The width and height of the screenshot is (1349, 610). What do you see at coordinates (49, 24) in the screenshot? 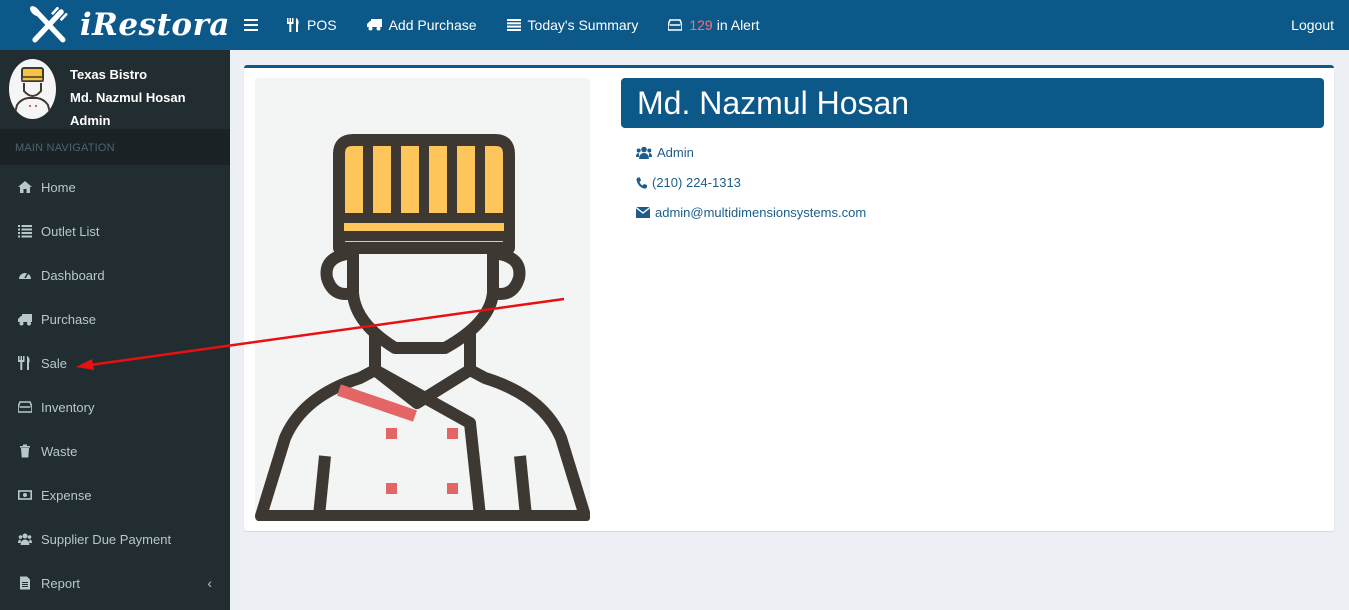
I see `fork-knife-logo-icon` at bounding box center [49, 24].